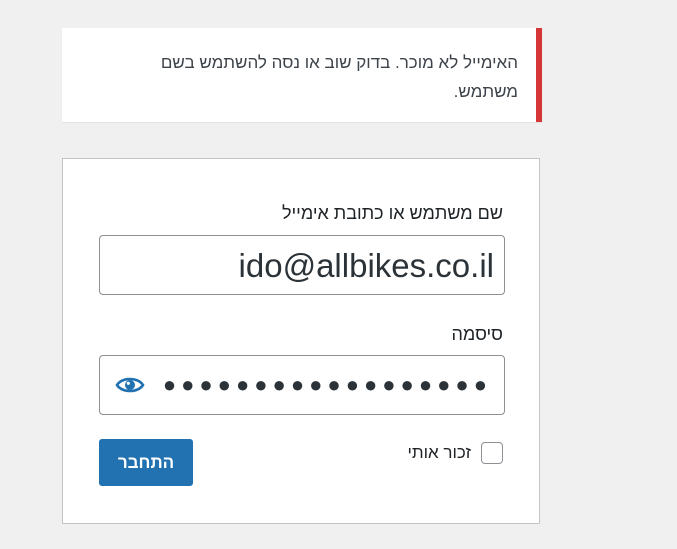 This screenshot has width=677, height=549. Describe the element at coordinates (392, 213) in the screenshot. I see `username-label: שם משתמש או כתובת אימייל` at that location.